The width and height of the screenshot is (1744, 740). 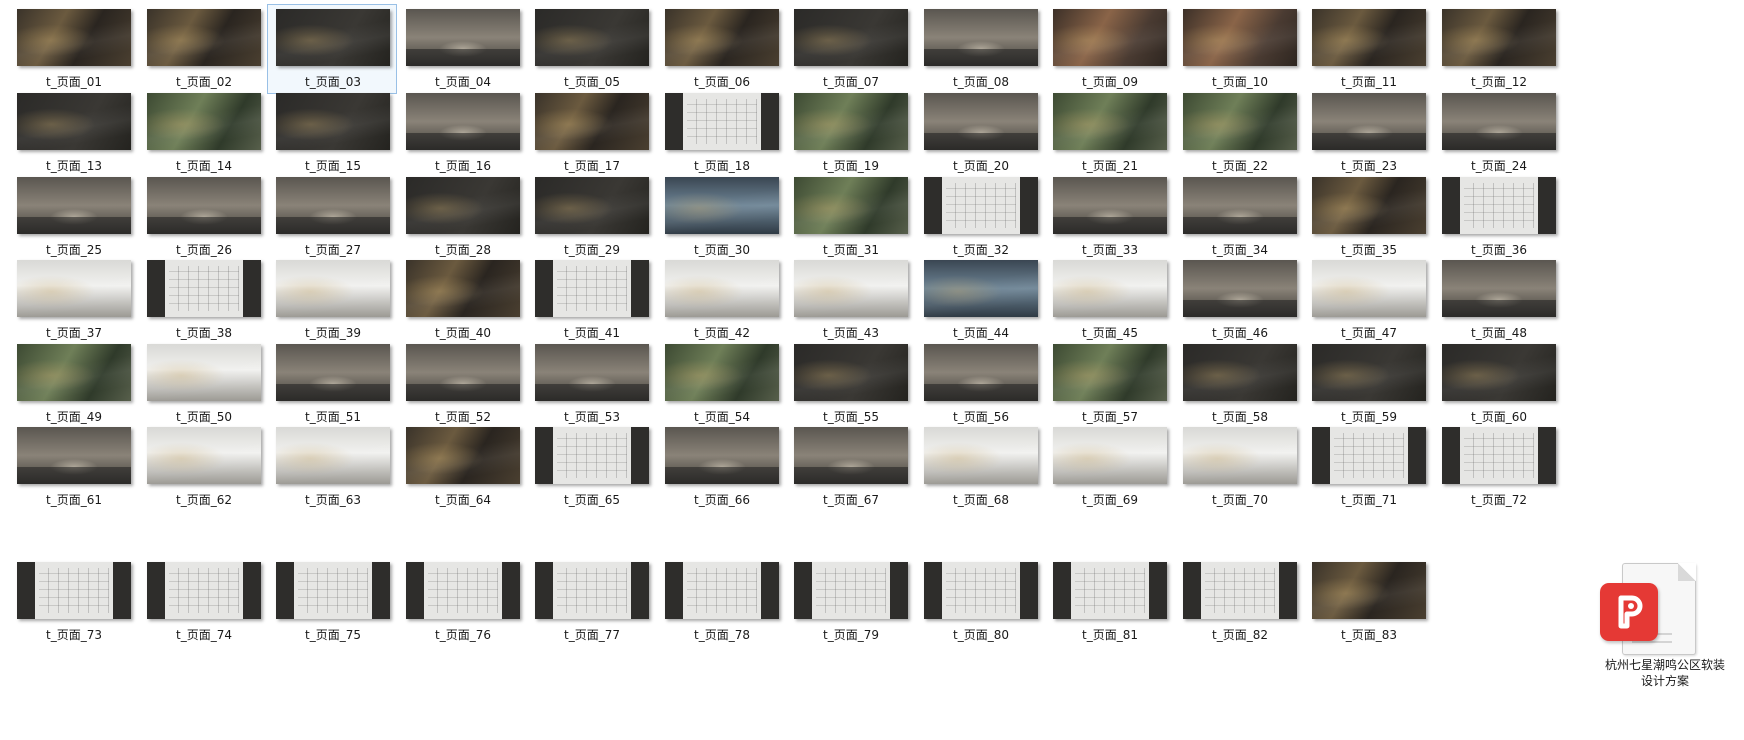 What do you see at coordinates (1369, 333) in the screenshot?
I see `file-name-label: t_页面_47` at bounding box center [1369, 333].